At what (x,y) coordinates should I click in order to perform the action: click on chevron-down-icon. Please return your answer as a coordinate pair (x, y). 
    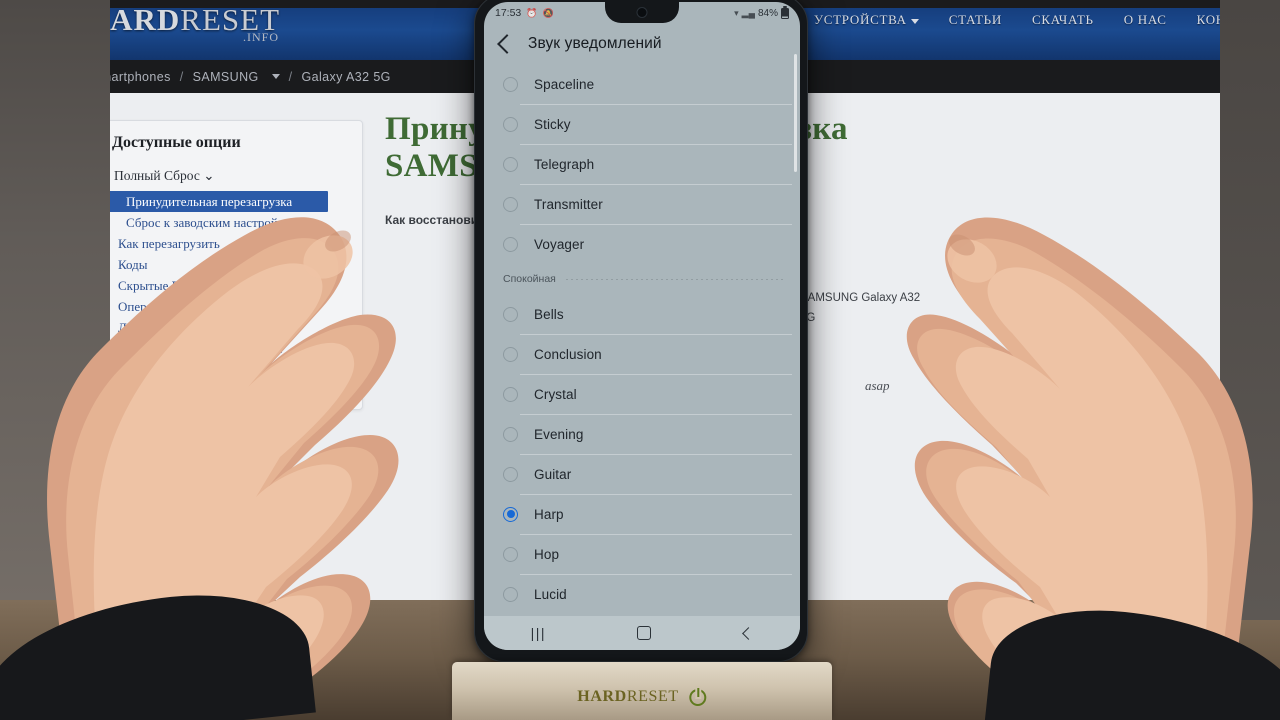
    Looking at the image, I should click on (914, 21).